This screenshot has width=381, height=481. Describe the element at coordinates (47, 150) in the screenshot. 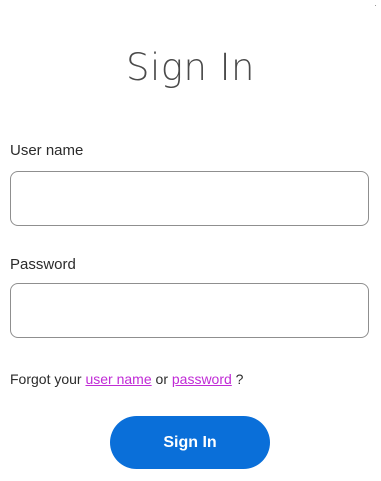

I see `username-label: User name` at that location.